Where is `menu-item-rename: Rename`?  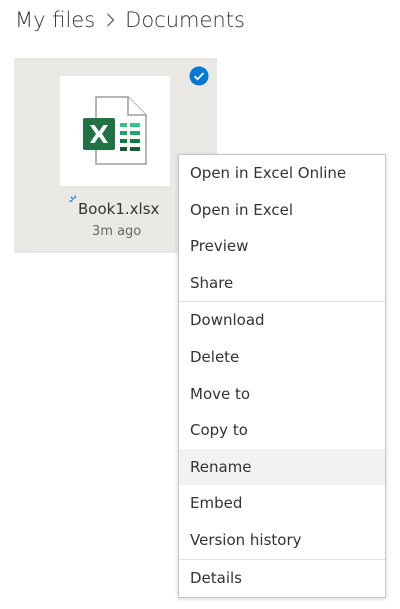
menu-item-rename: Rename is located at coordinates (282, 467).